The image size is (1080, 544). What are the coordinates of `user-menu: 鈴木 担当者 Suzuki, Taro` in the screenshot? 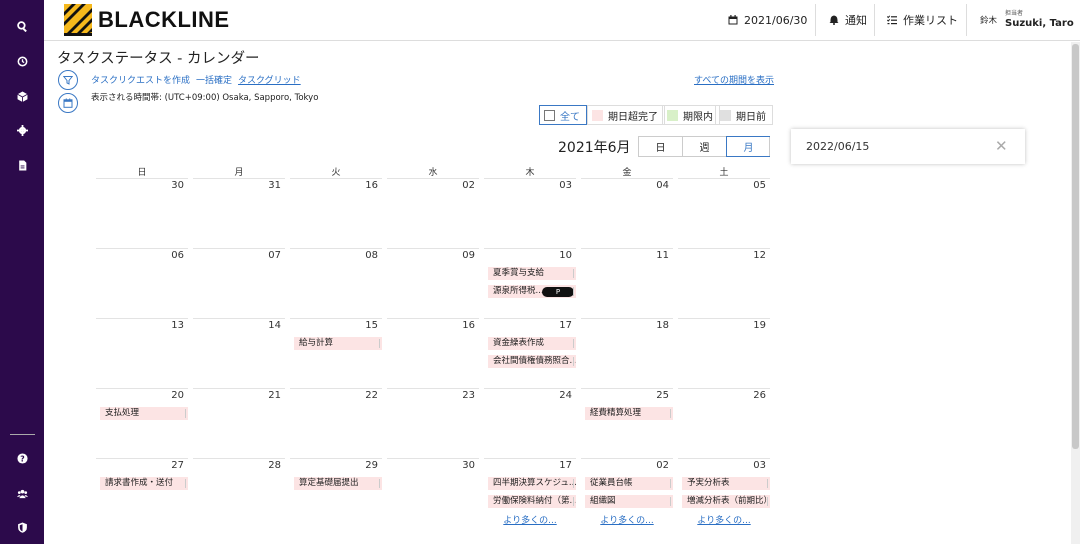 It's located at (1027, 20).